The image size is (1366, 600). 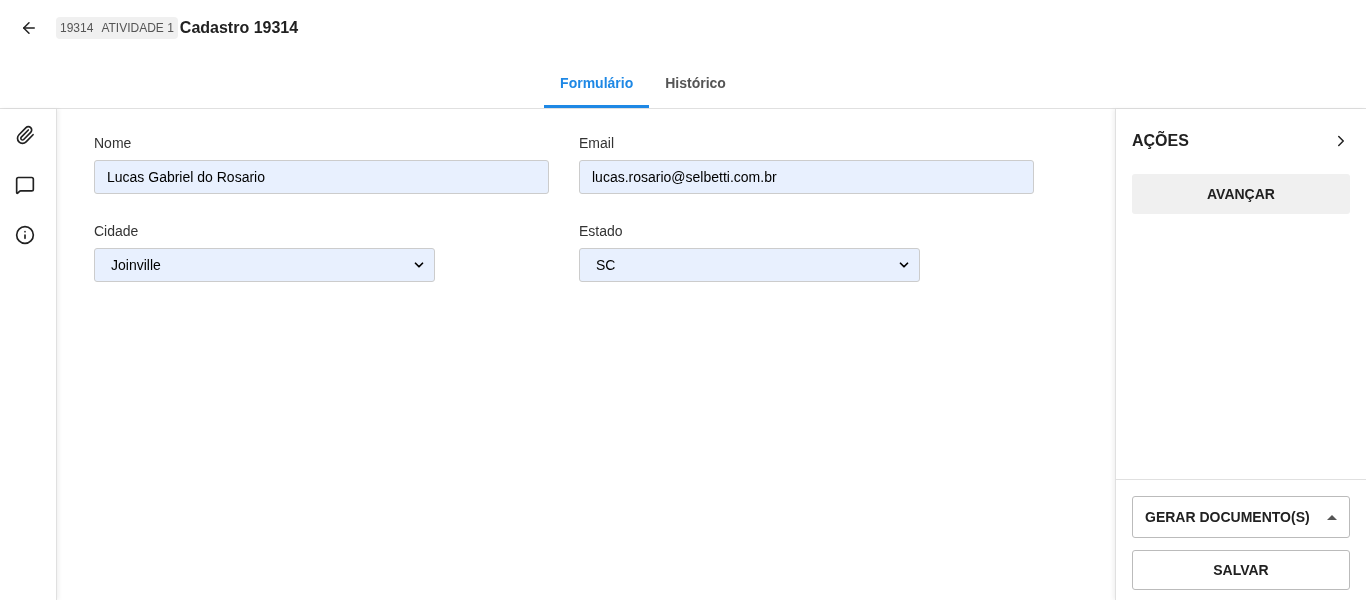 What do you see at coordinates (1332, 517) in the screenshot?
I see `caret-up-icon` at bounding box center [1332, 517].